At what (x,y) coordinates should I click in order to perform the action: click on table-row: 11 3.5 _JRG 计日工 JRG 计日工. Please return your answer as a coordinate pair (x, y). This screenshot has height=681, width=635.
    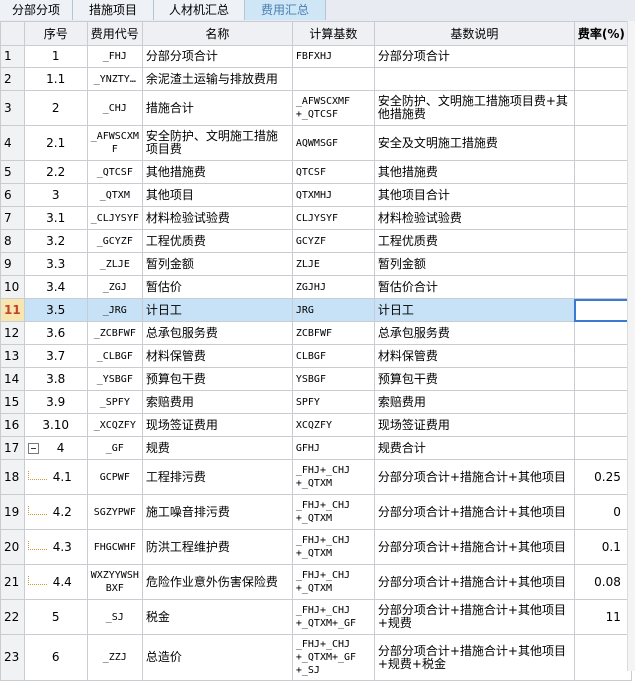
    Looking at the image, I should click on (316, 310).